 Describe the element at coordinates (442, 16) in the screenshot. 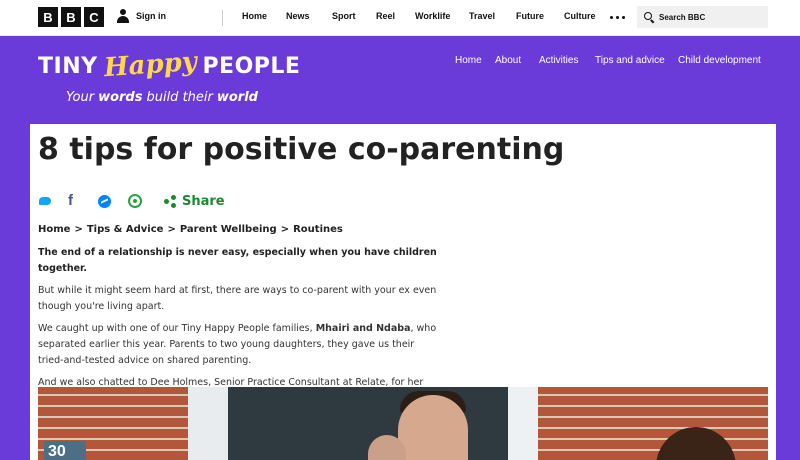

I see `bbc-nav-worklife: Worklife` at that location.